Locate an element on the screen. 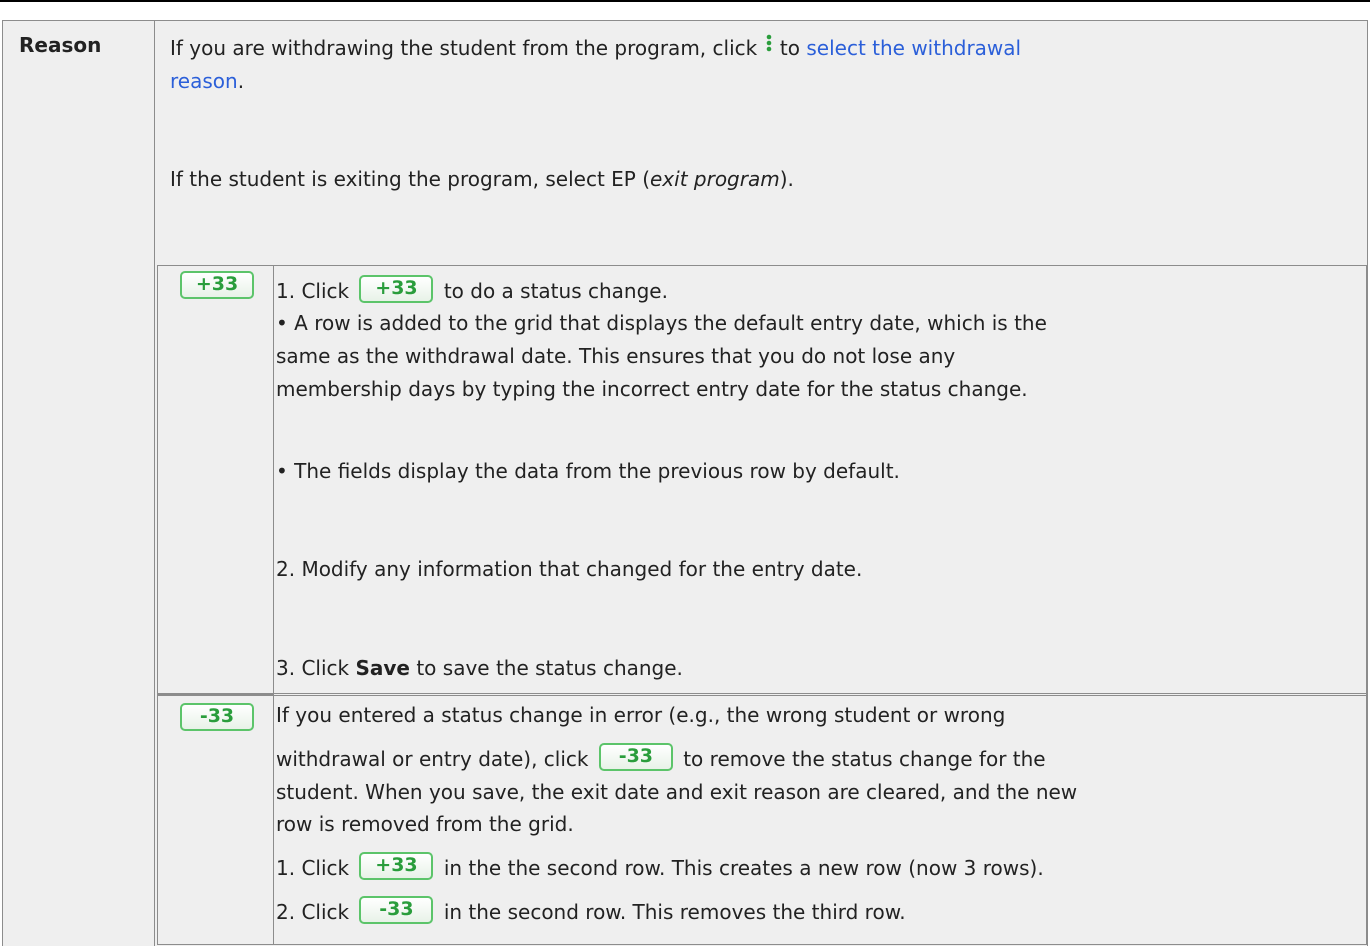  header-cell: Reason is located at coordinates (79, 483).